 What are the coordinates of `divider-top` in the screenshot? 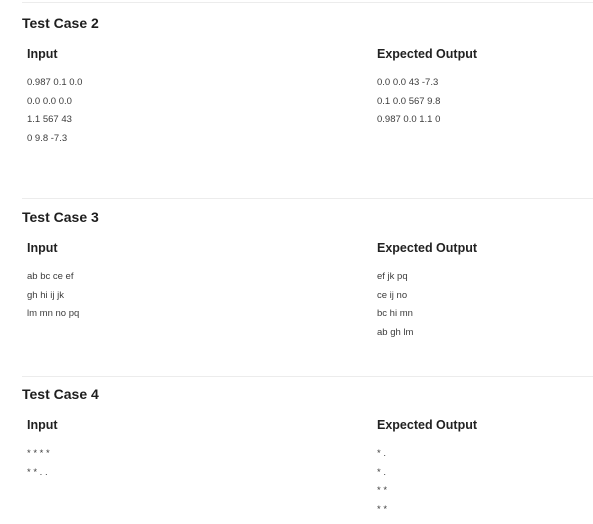 It's located at (307, 2).